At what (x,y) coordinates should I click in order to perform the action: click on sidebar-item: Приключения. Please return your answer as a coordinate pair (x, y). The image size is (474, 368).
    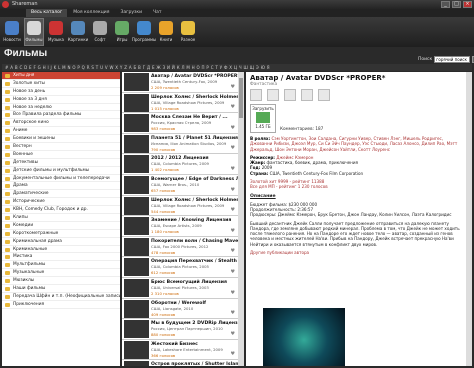
    Looking at the image, I should click on (61, 305).